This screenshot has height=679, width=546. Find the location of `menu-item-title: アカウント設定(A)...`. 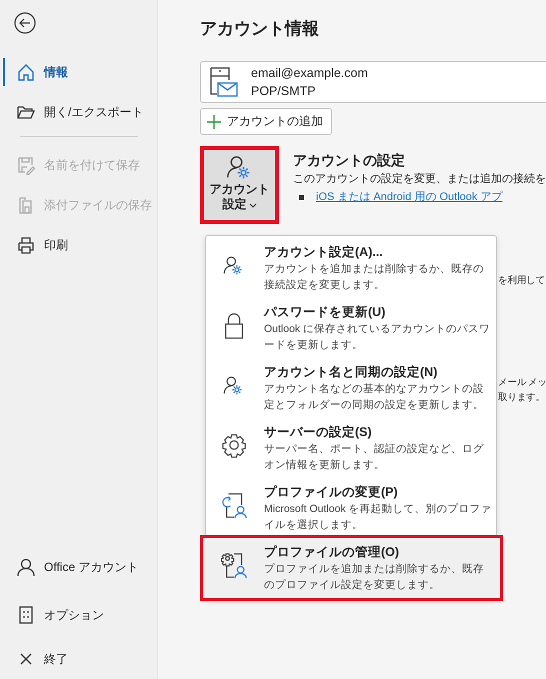

menu-item-title: アカウント設定(A)... is located at coordinates (324, 252).